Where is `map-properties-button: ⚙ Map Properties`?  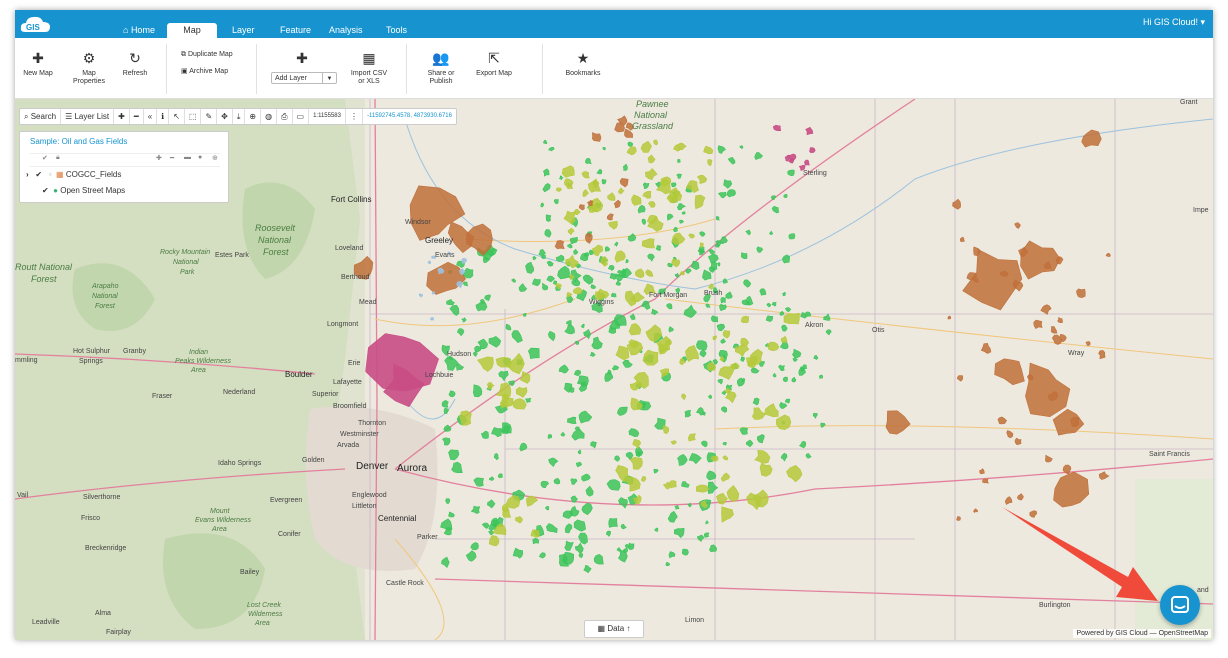 map-properties-button: ⚙ Map Properties is located at coordinates (89, 68).